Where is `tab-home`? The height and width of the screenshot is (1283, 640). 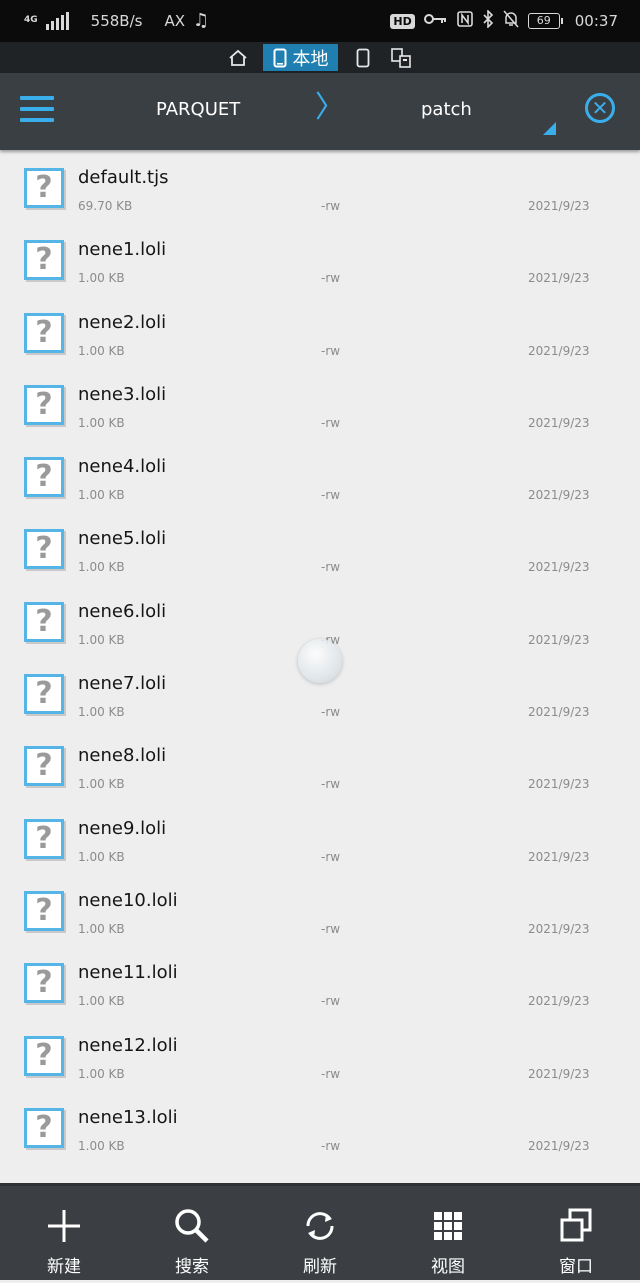 tab-home is located at coordinates (238, 57).